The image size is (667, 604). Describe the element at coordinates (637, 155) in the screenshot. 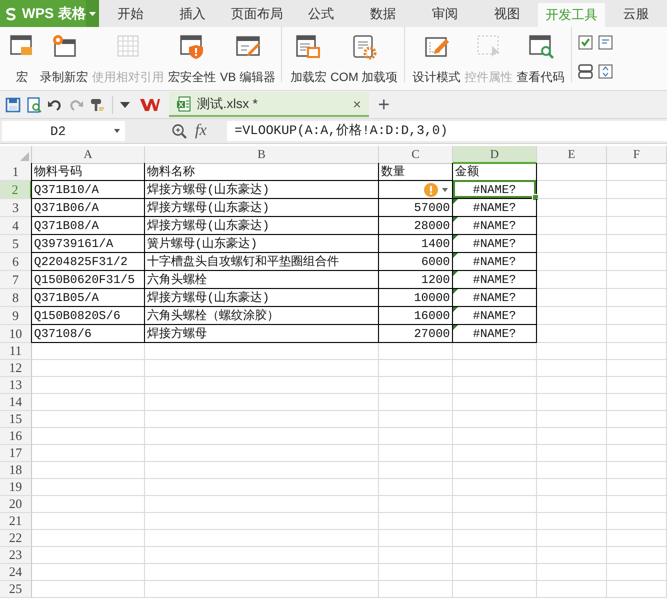

I see `column-header: F` at that location.